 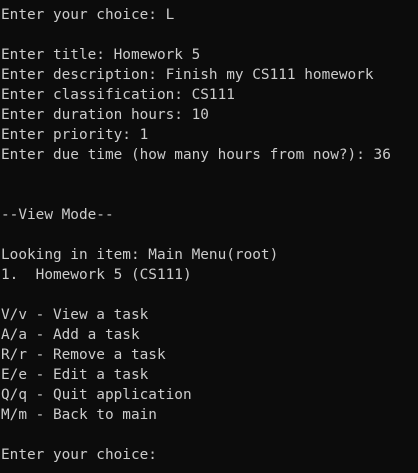 I want to click on console-line-prev-choice: Enter your choice: L, so click(x=88, y=15).